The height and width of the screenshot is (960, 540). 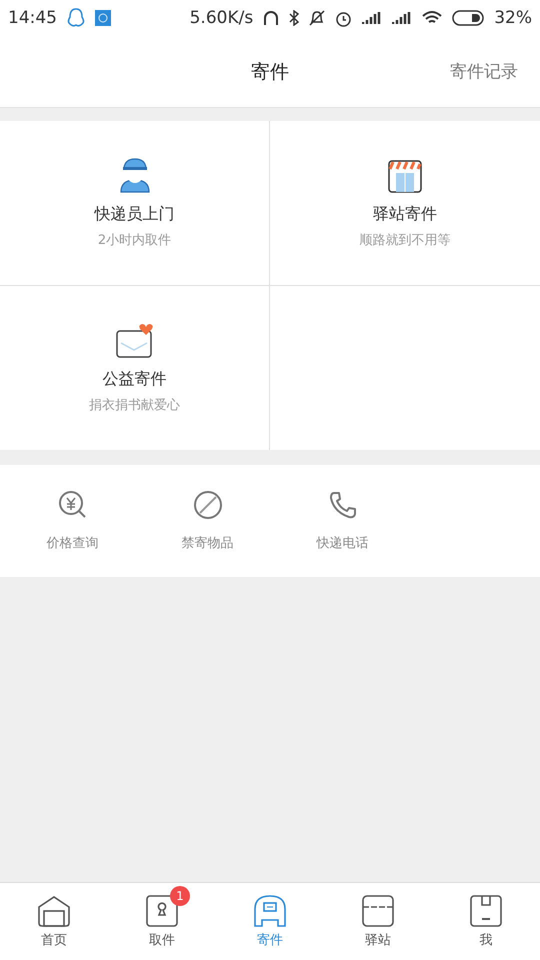 What do you see at coordinates (513, 18) in the screenshot?
I see `battery-percent: 32%` at bounding box center [513, 18].